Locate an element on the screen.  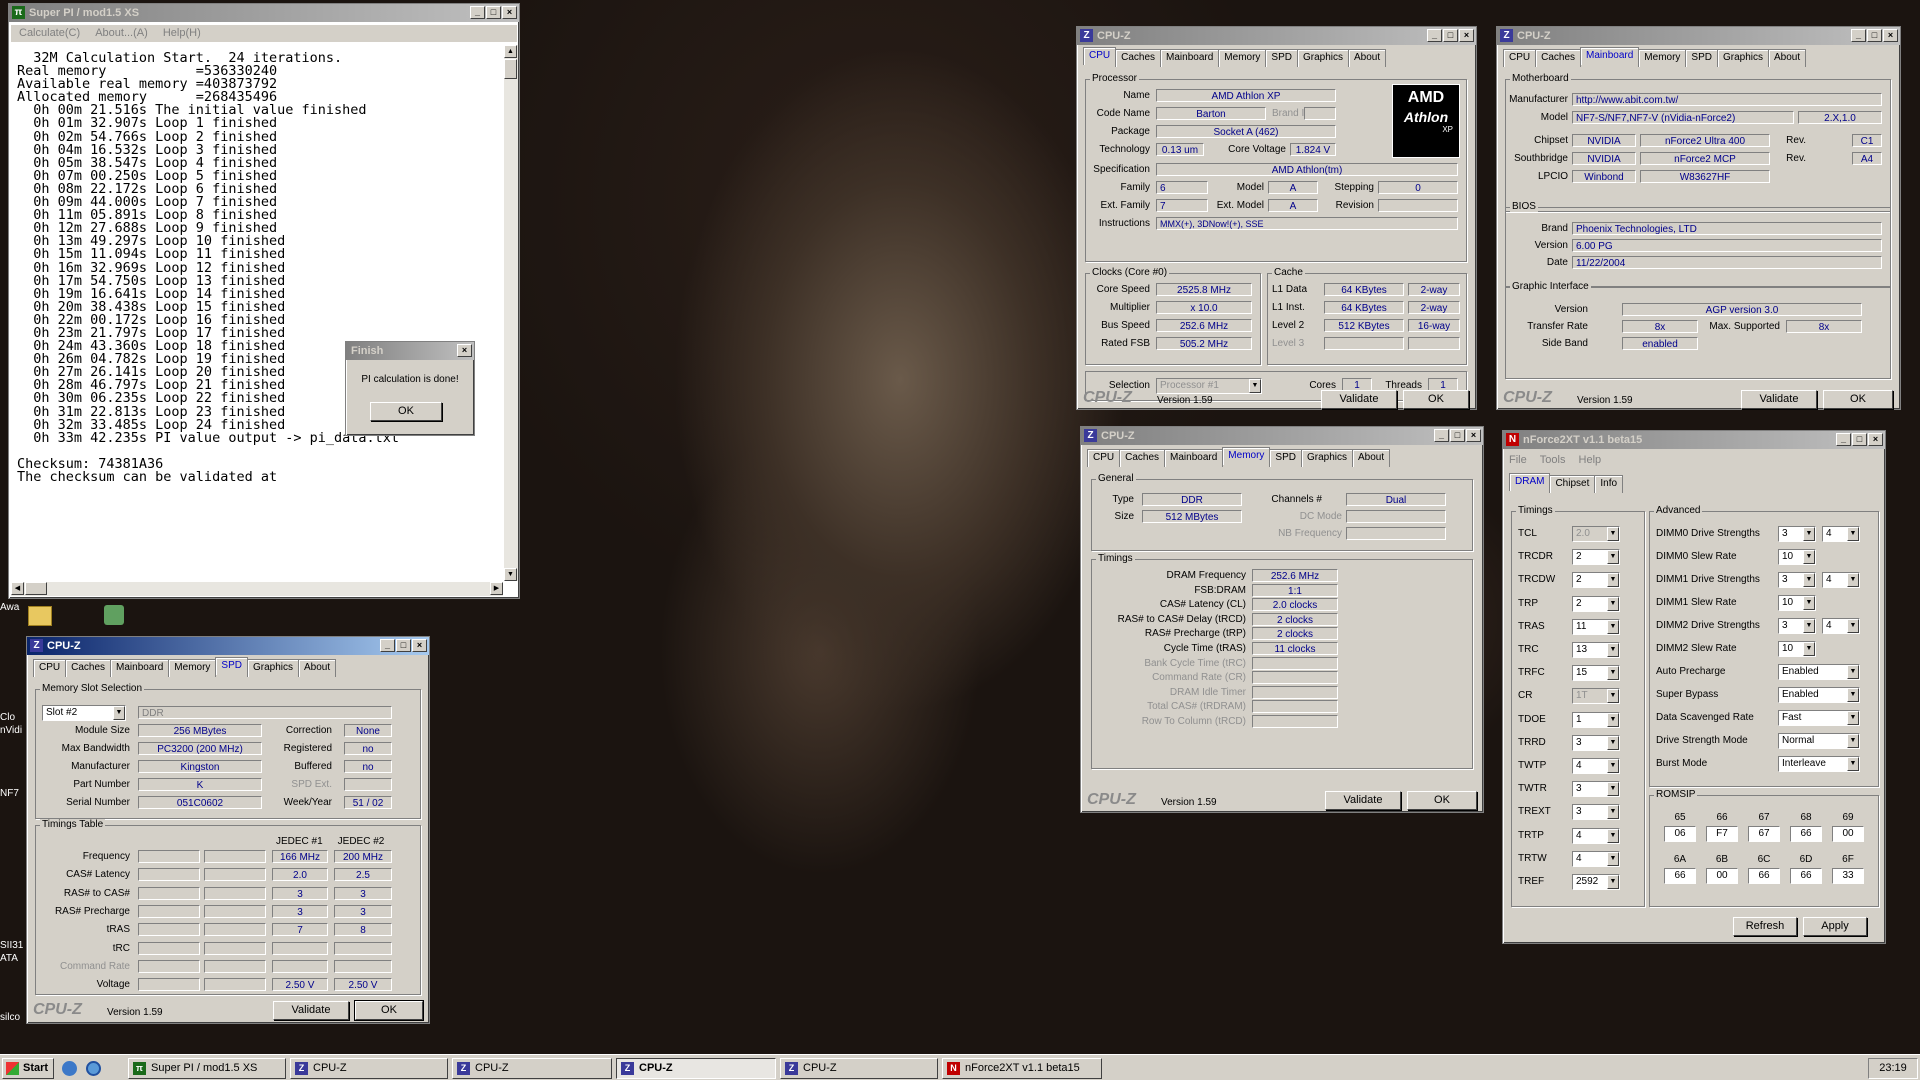
taskbar-cpuz-1: Z CPU-Z is located at coordinates (369, 1068).